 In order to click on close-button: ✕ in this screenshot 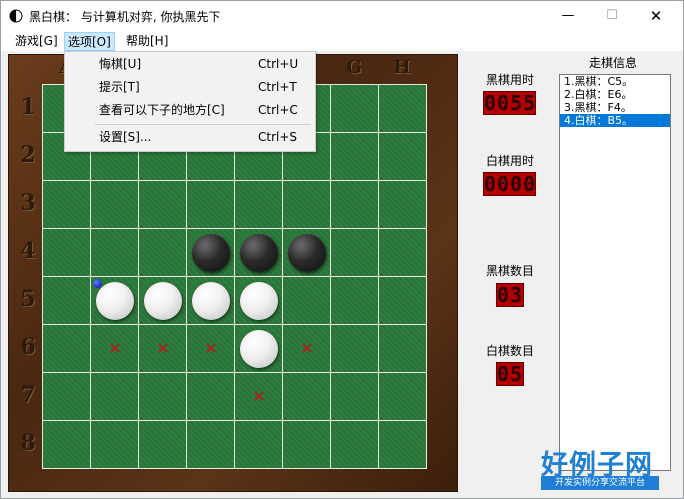, I will do `click(656, 16)`.